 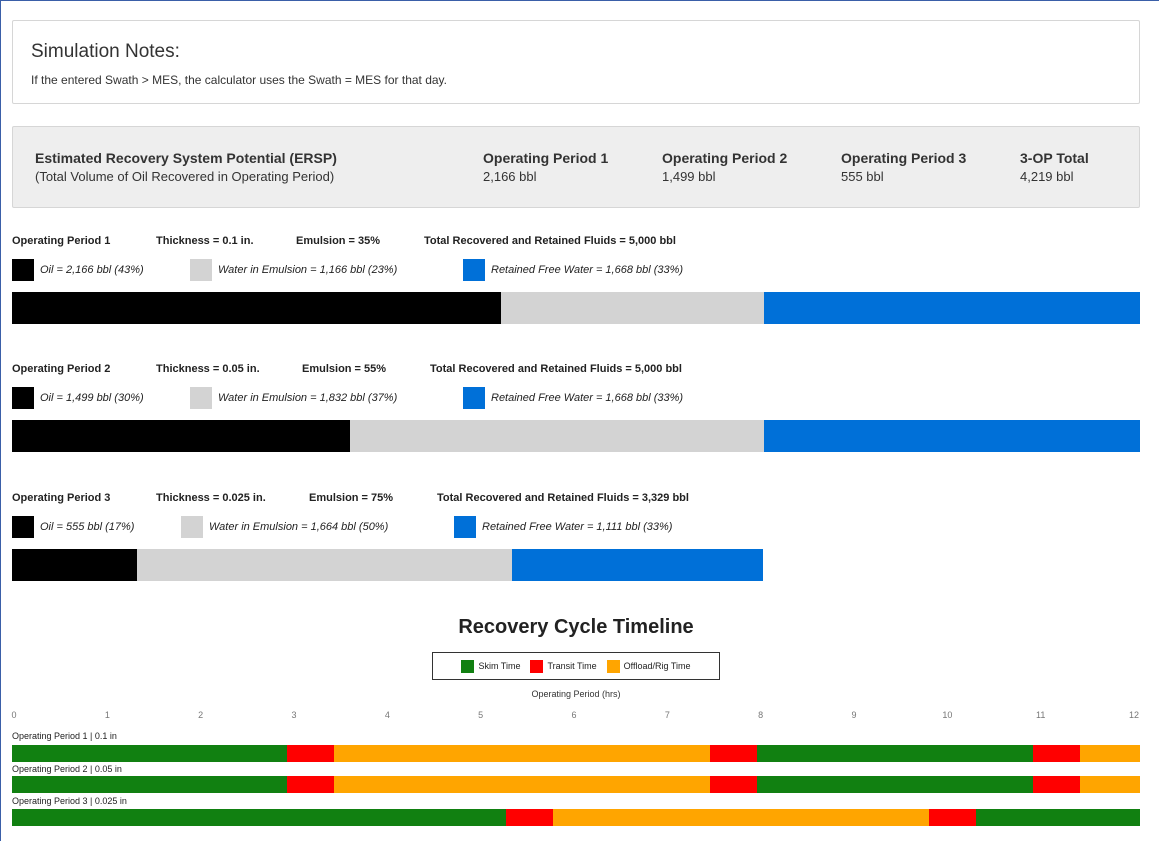 What do you see at coordinates (1040, 715) in the screenshot?
I see `axis-tick-label: 11` at bounding box center [1040, 715].